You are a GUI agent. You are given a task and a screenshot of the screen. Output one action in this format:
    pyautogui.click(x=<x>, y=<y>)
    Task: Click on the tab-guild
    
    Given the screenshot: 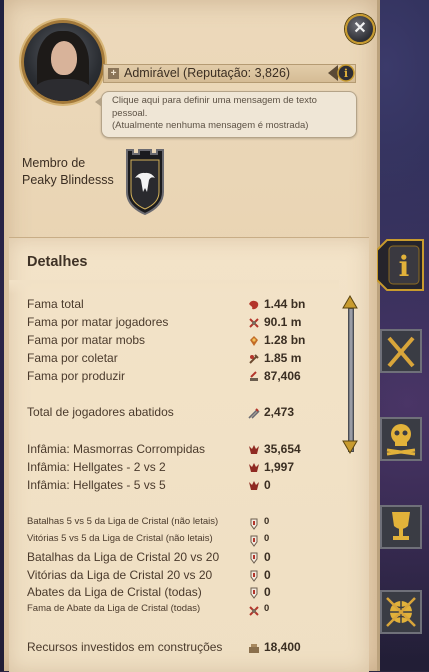 What is the action you would take?
    pyautogui.click(x=401, y=612)
    